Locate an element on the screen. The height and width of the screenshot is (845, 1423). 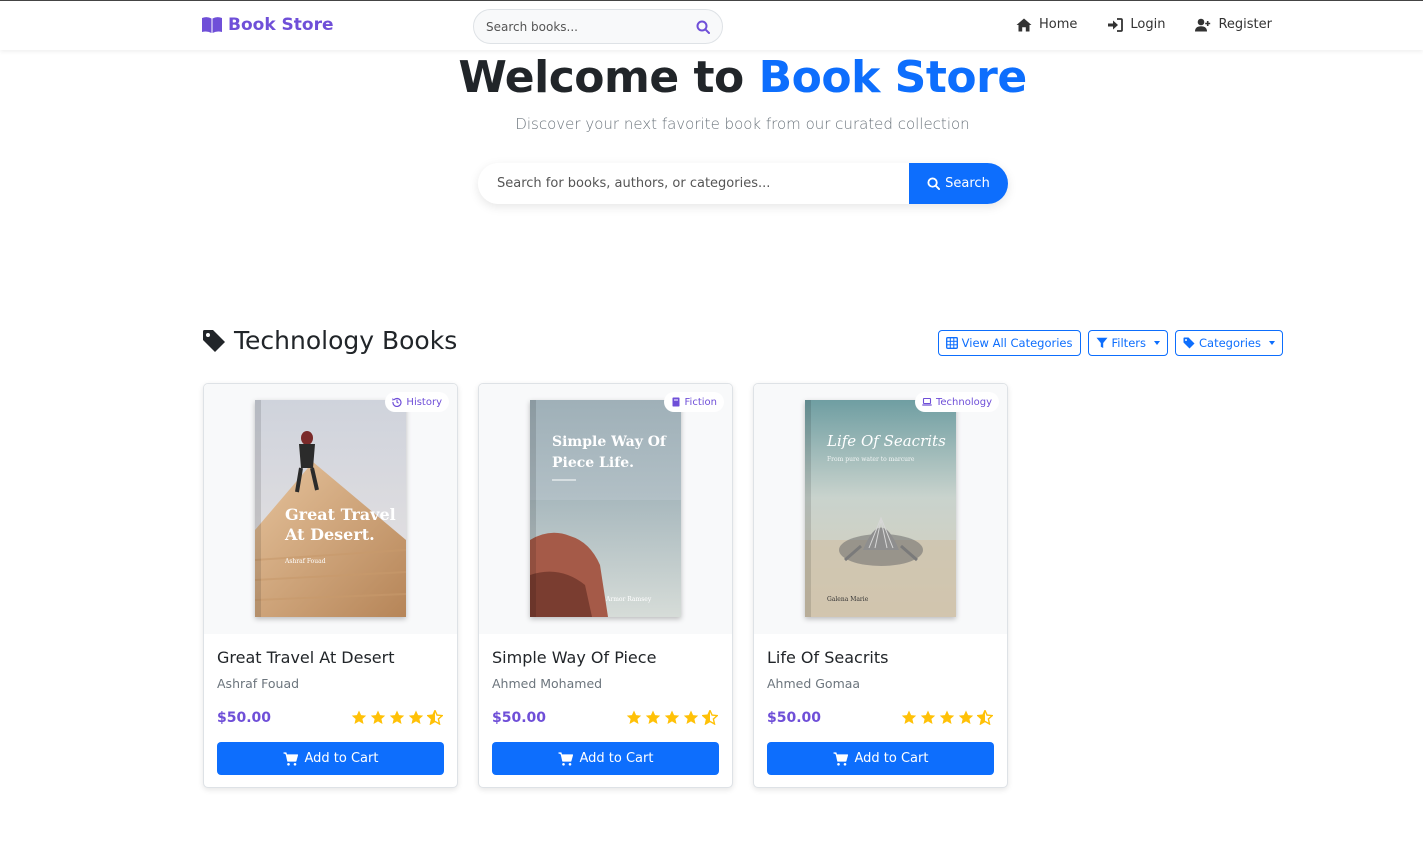
home-icon is located at coordinates (1024, 24).